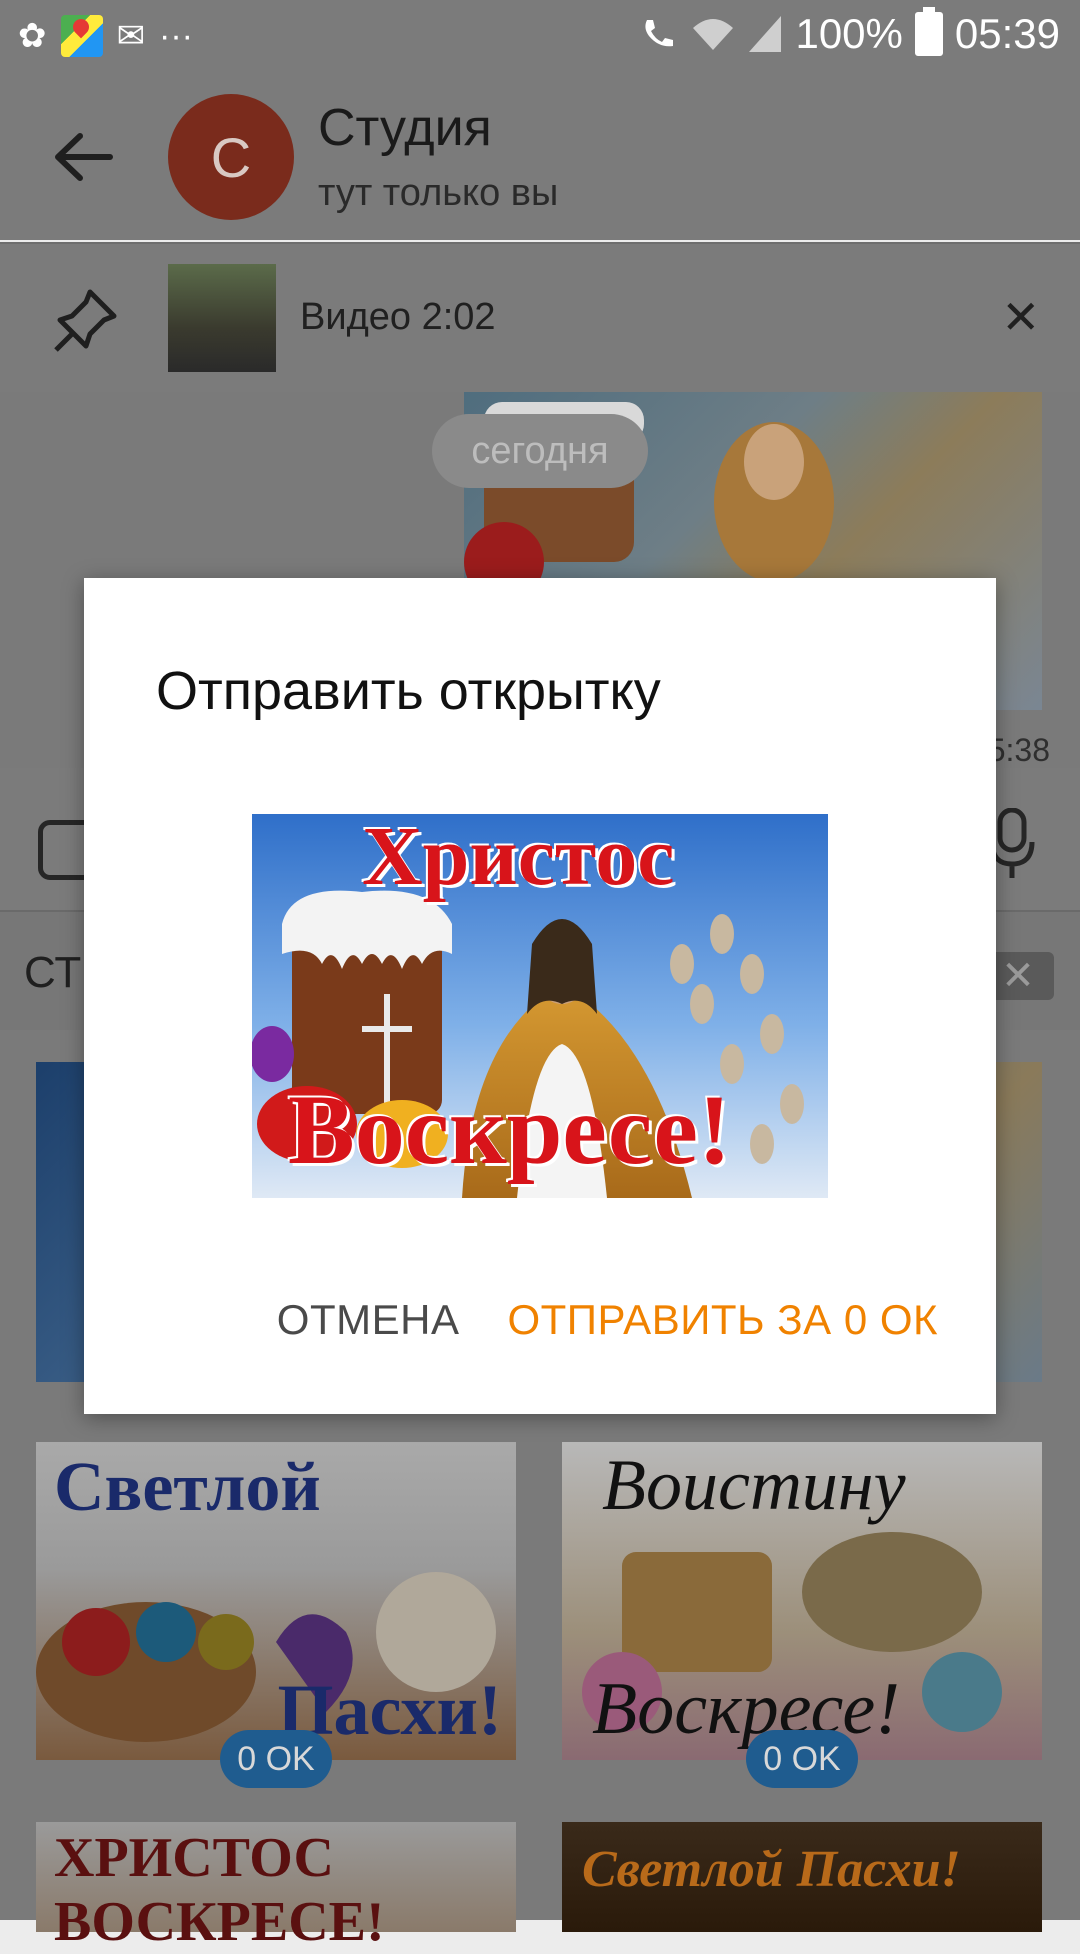  What do you see at coordinates (771, 1869) in the screenshot?
I see `card-title-top: Светлой Пасхи!` at bounding box center [771, 1869].